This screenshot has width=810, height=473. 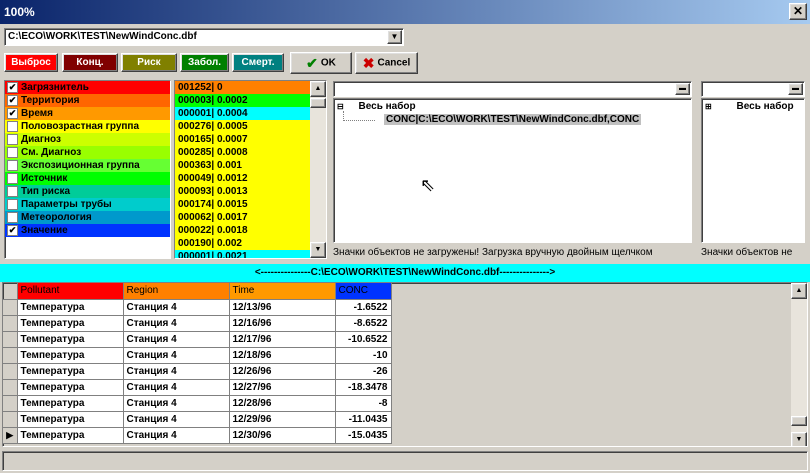 I want to click on column-header: Pollutant, so click(x=70, y=291).